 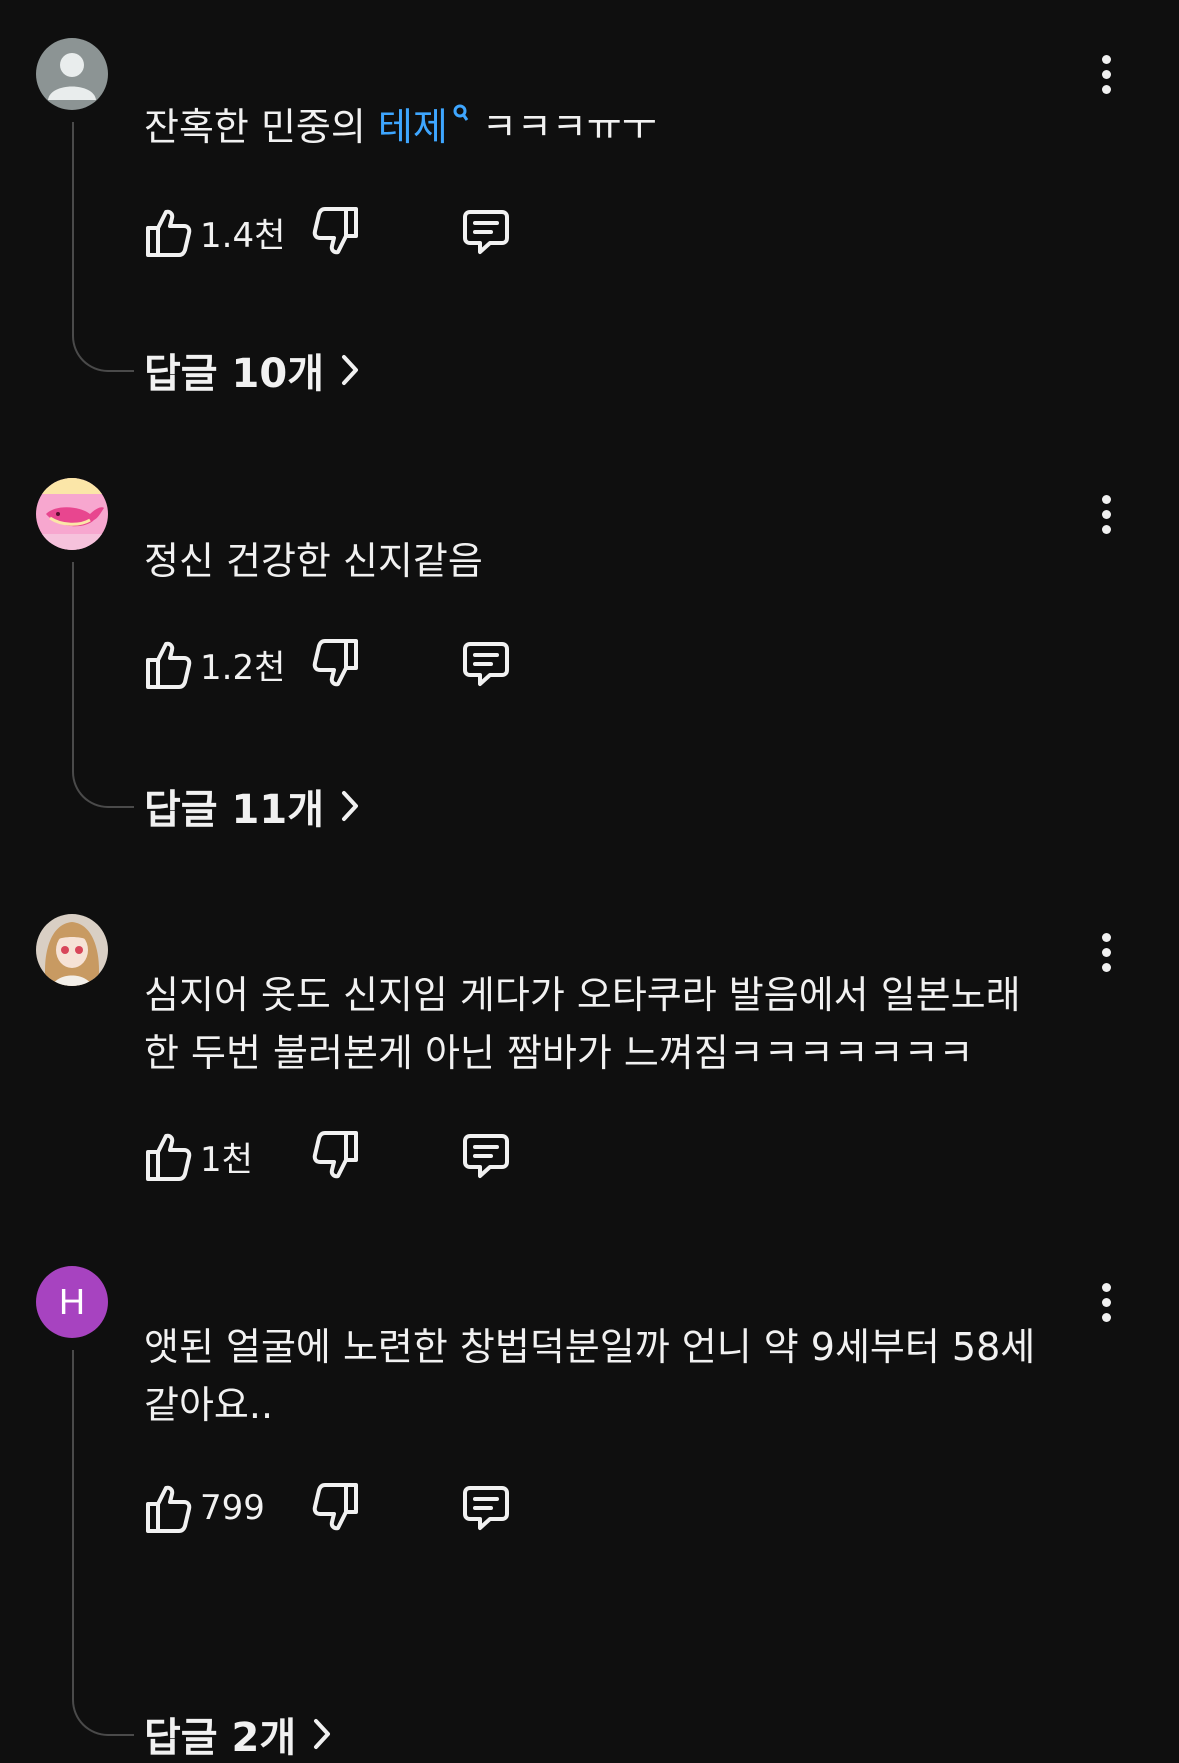 I want to click on like-button: 1.4천, so click(x=214, y=232).